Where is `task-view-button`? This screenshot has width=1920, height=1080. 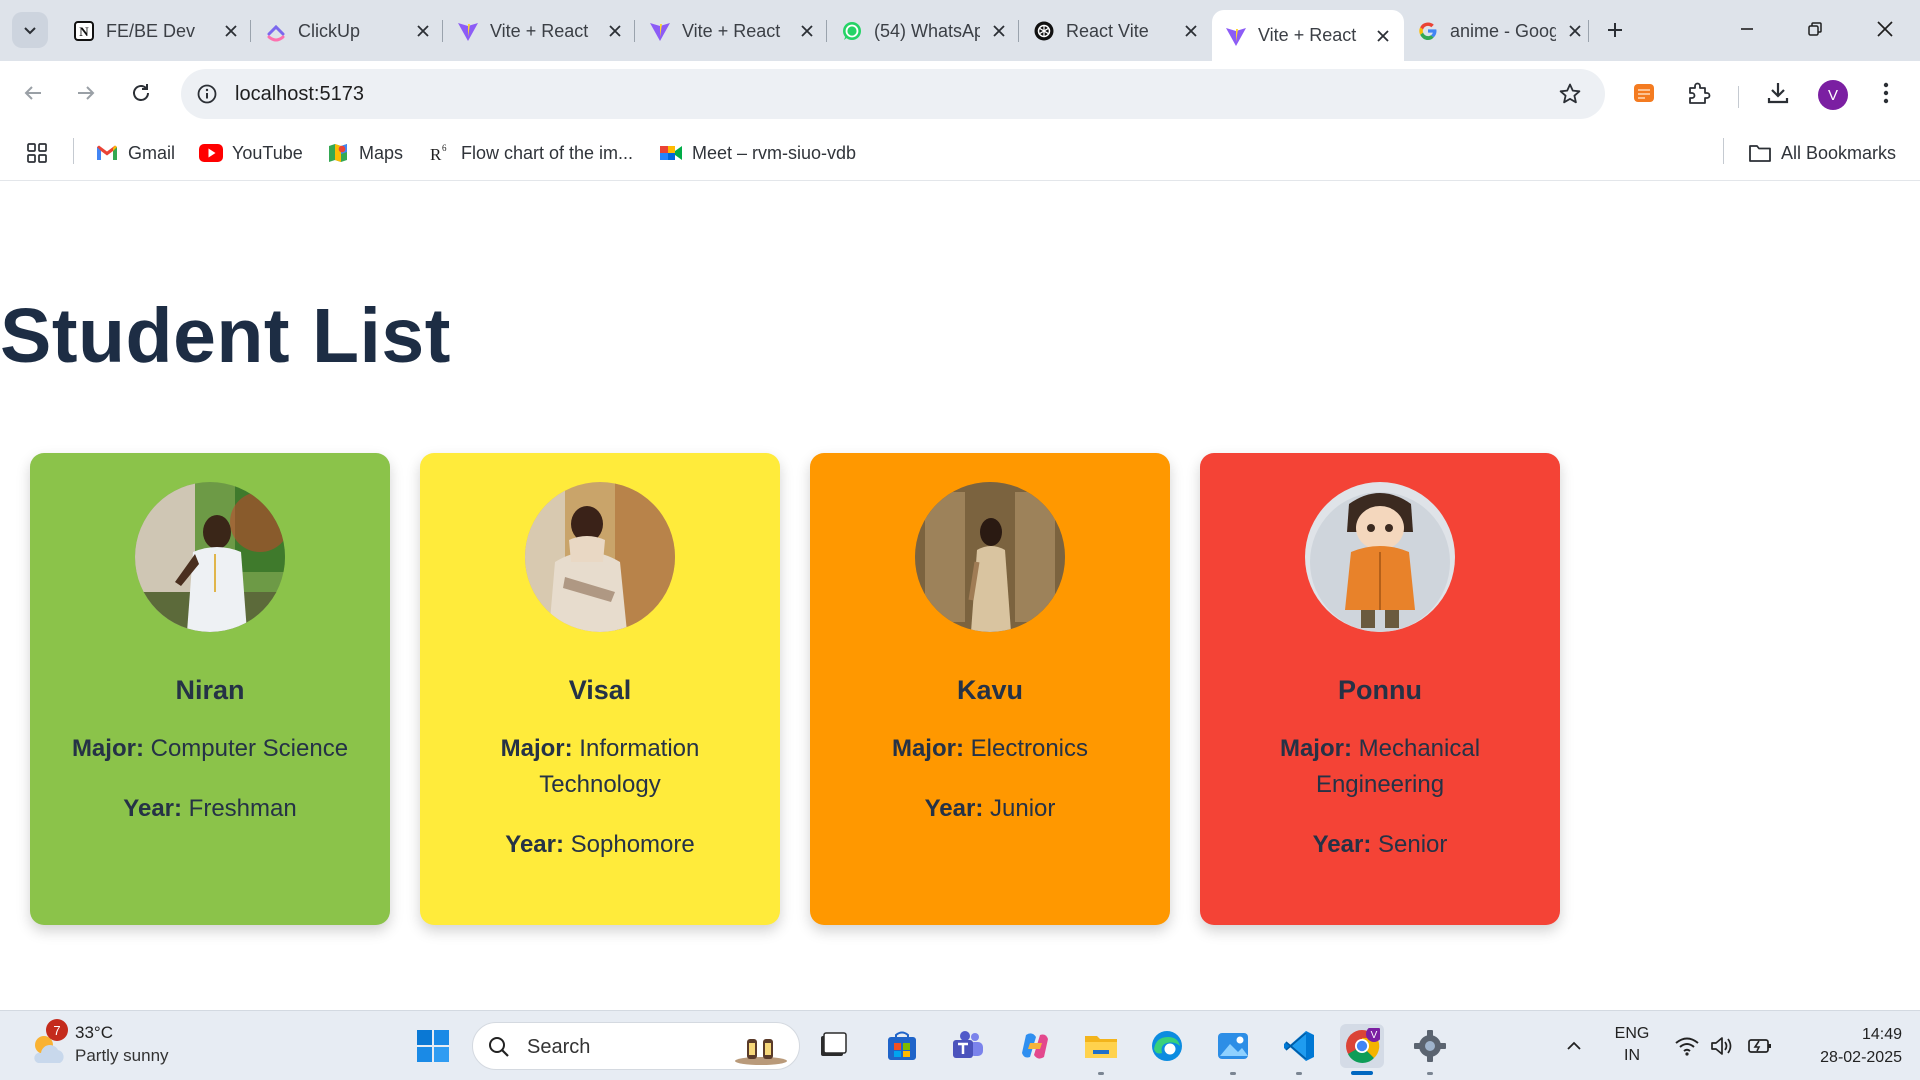 task-view-button is located at coordinates (833, 1046).